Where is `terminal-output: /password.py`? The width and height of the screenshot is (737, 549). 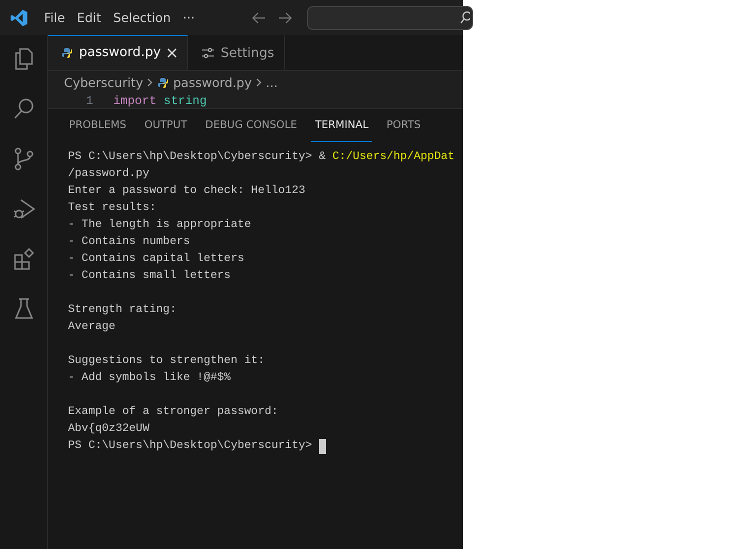 terminal-output: /password.py is located at coordinates (109, 174).